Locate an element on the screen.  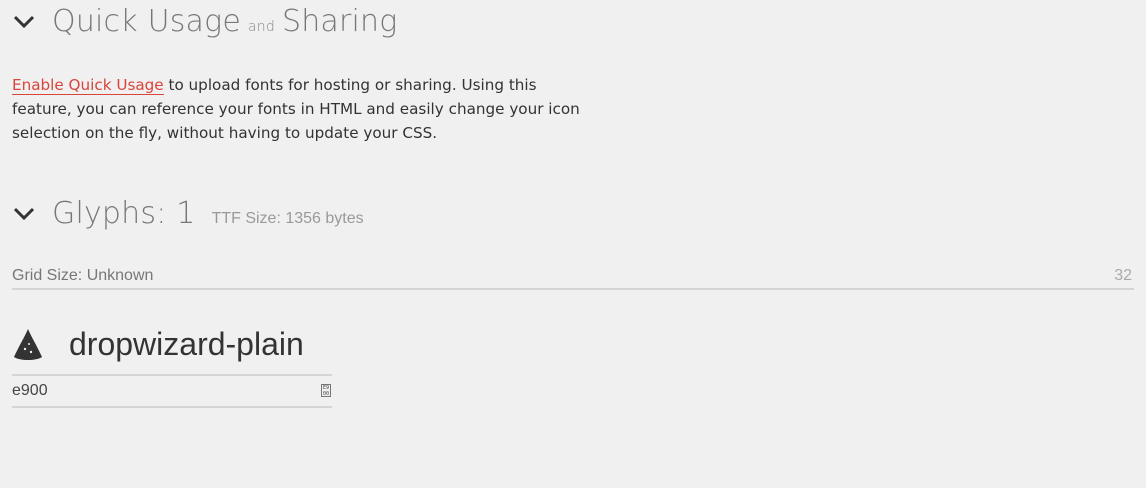
glyph-name: dropwizard-plain is located at coordinates (186, 344).